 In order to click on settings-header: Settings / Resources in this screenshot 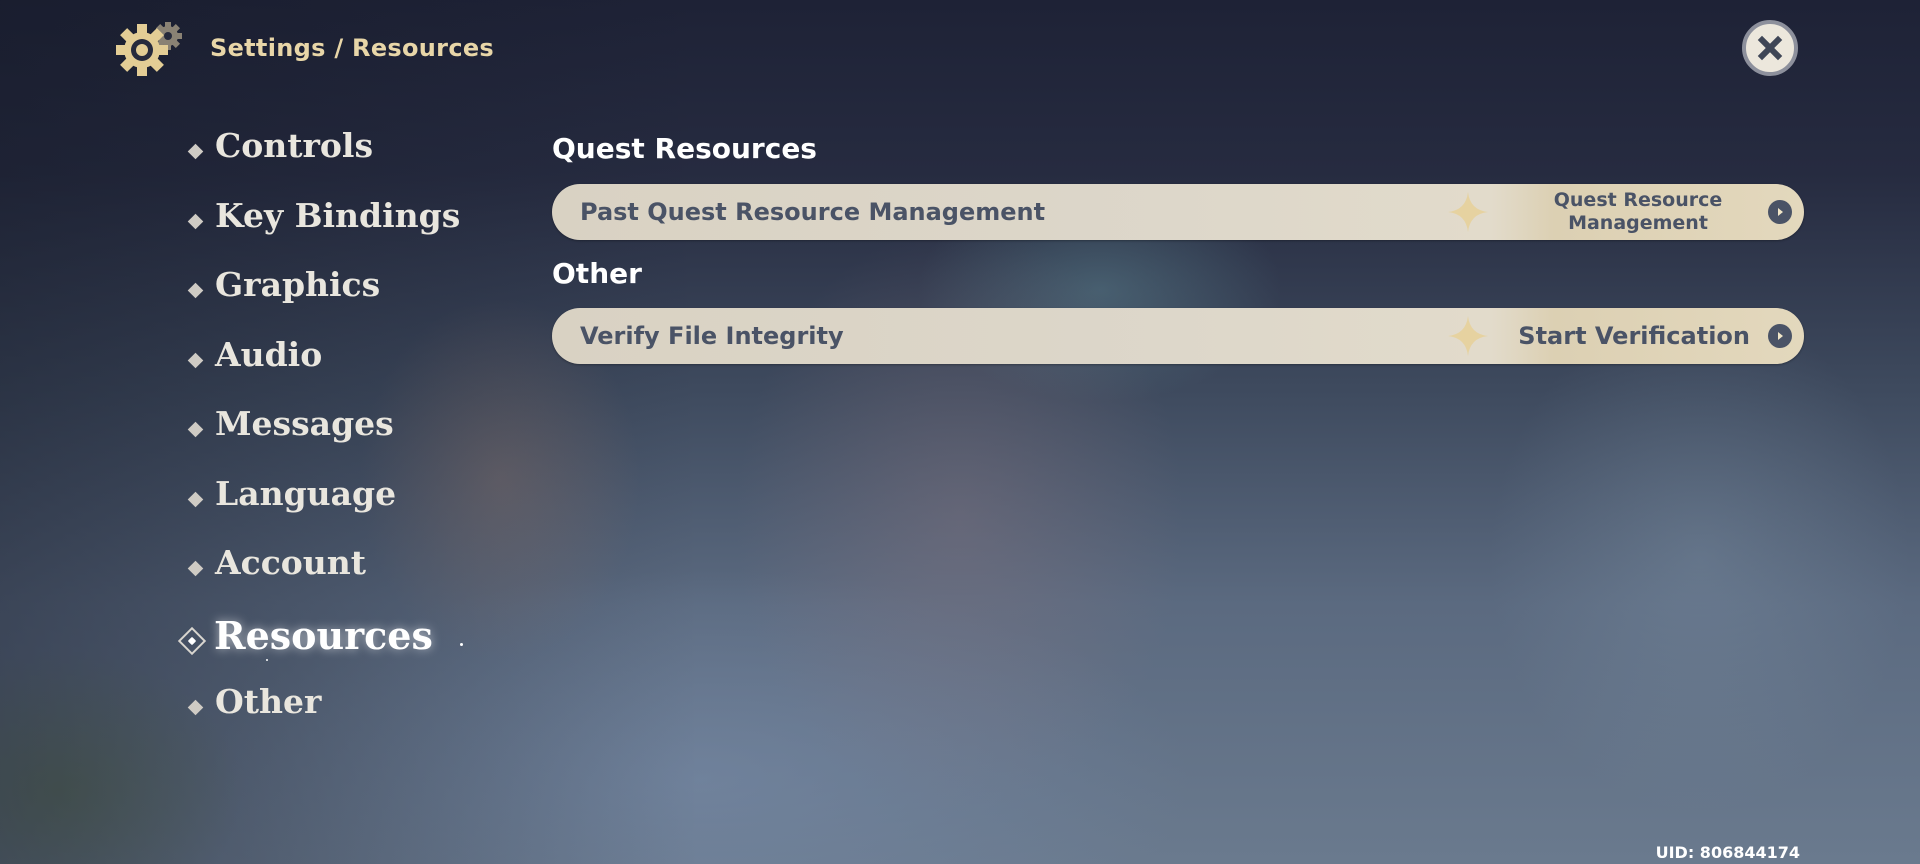, I will do `click(303, 48)`.